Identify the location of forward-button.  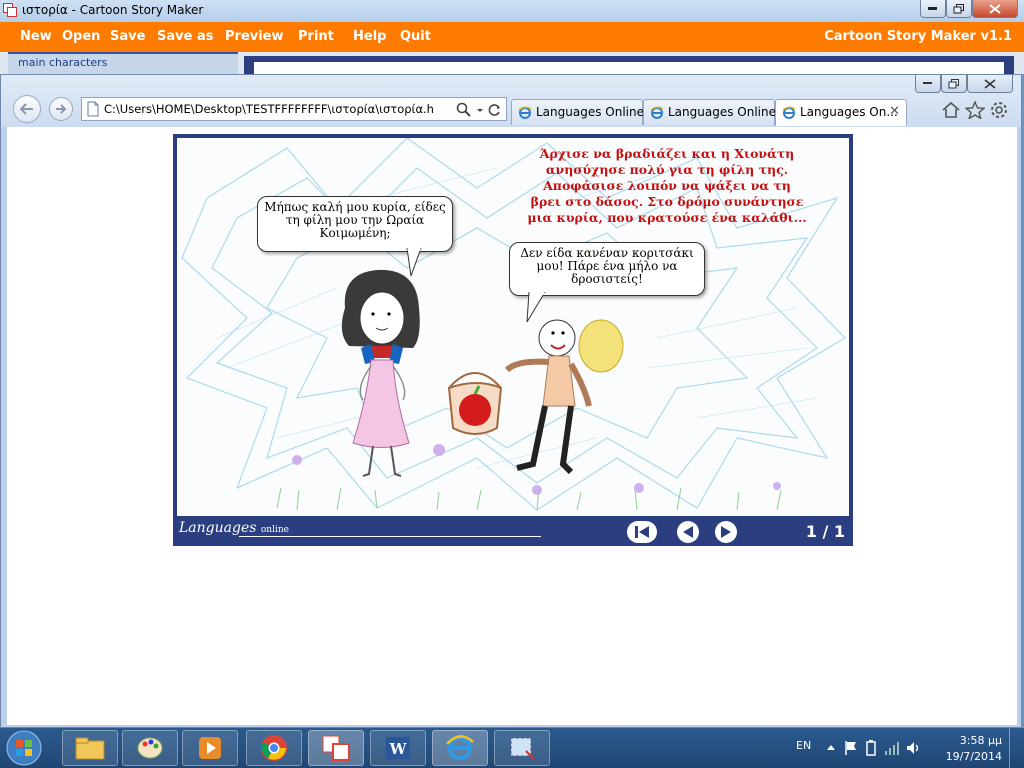
(61, 109).